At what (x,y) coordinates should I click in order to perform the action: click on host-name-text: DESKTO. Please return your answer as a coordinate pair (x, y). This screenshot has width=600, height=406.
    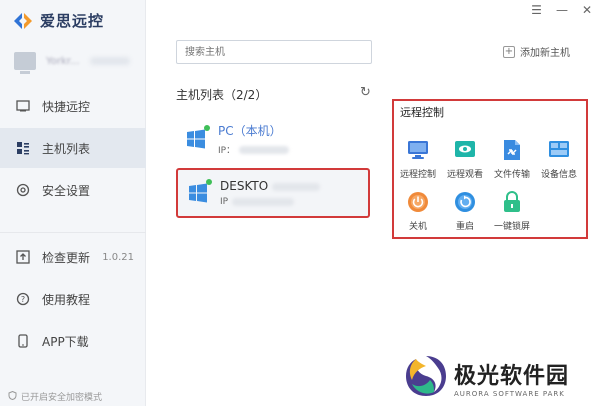
    Looking at the image, I should click on (244, 186).